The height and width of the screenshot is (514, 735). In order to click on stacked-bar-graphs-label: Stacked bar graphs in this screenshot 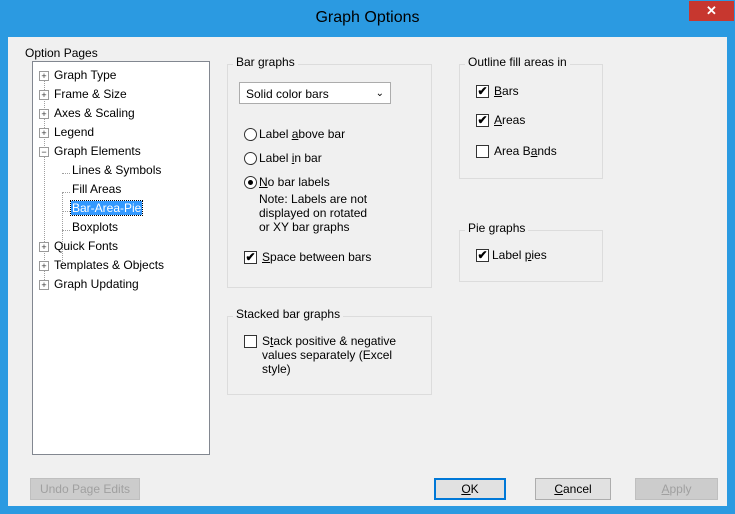, I will do `click(288, 314)`.